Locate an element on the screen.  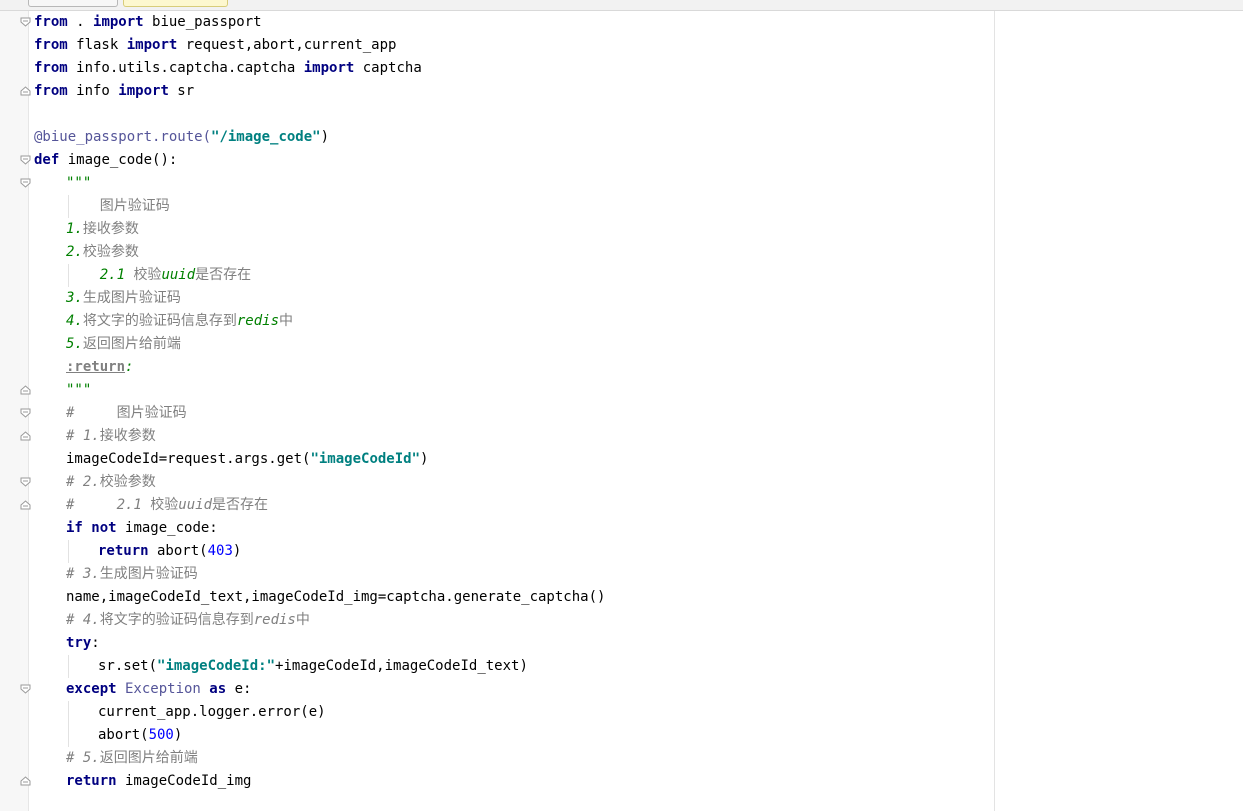
code-token: 校验参数 is located at coordinates (127, 482).